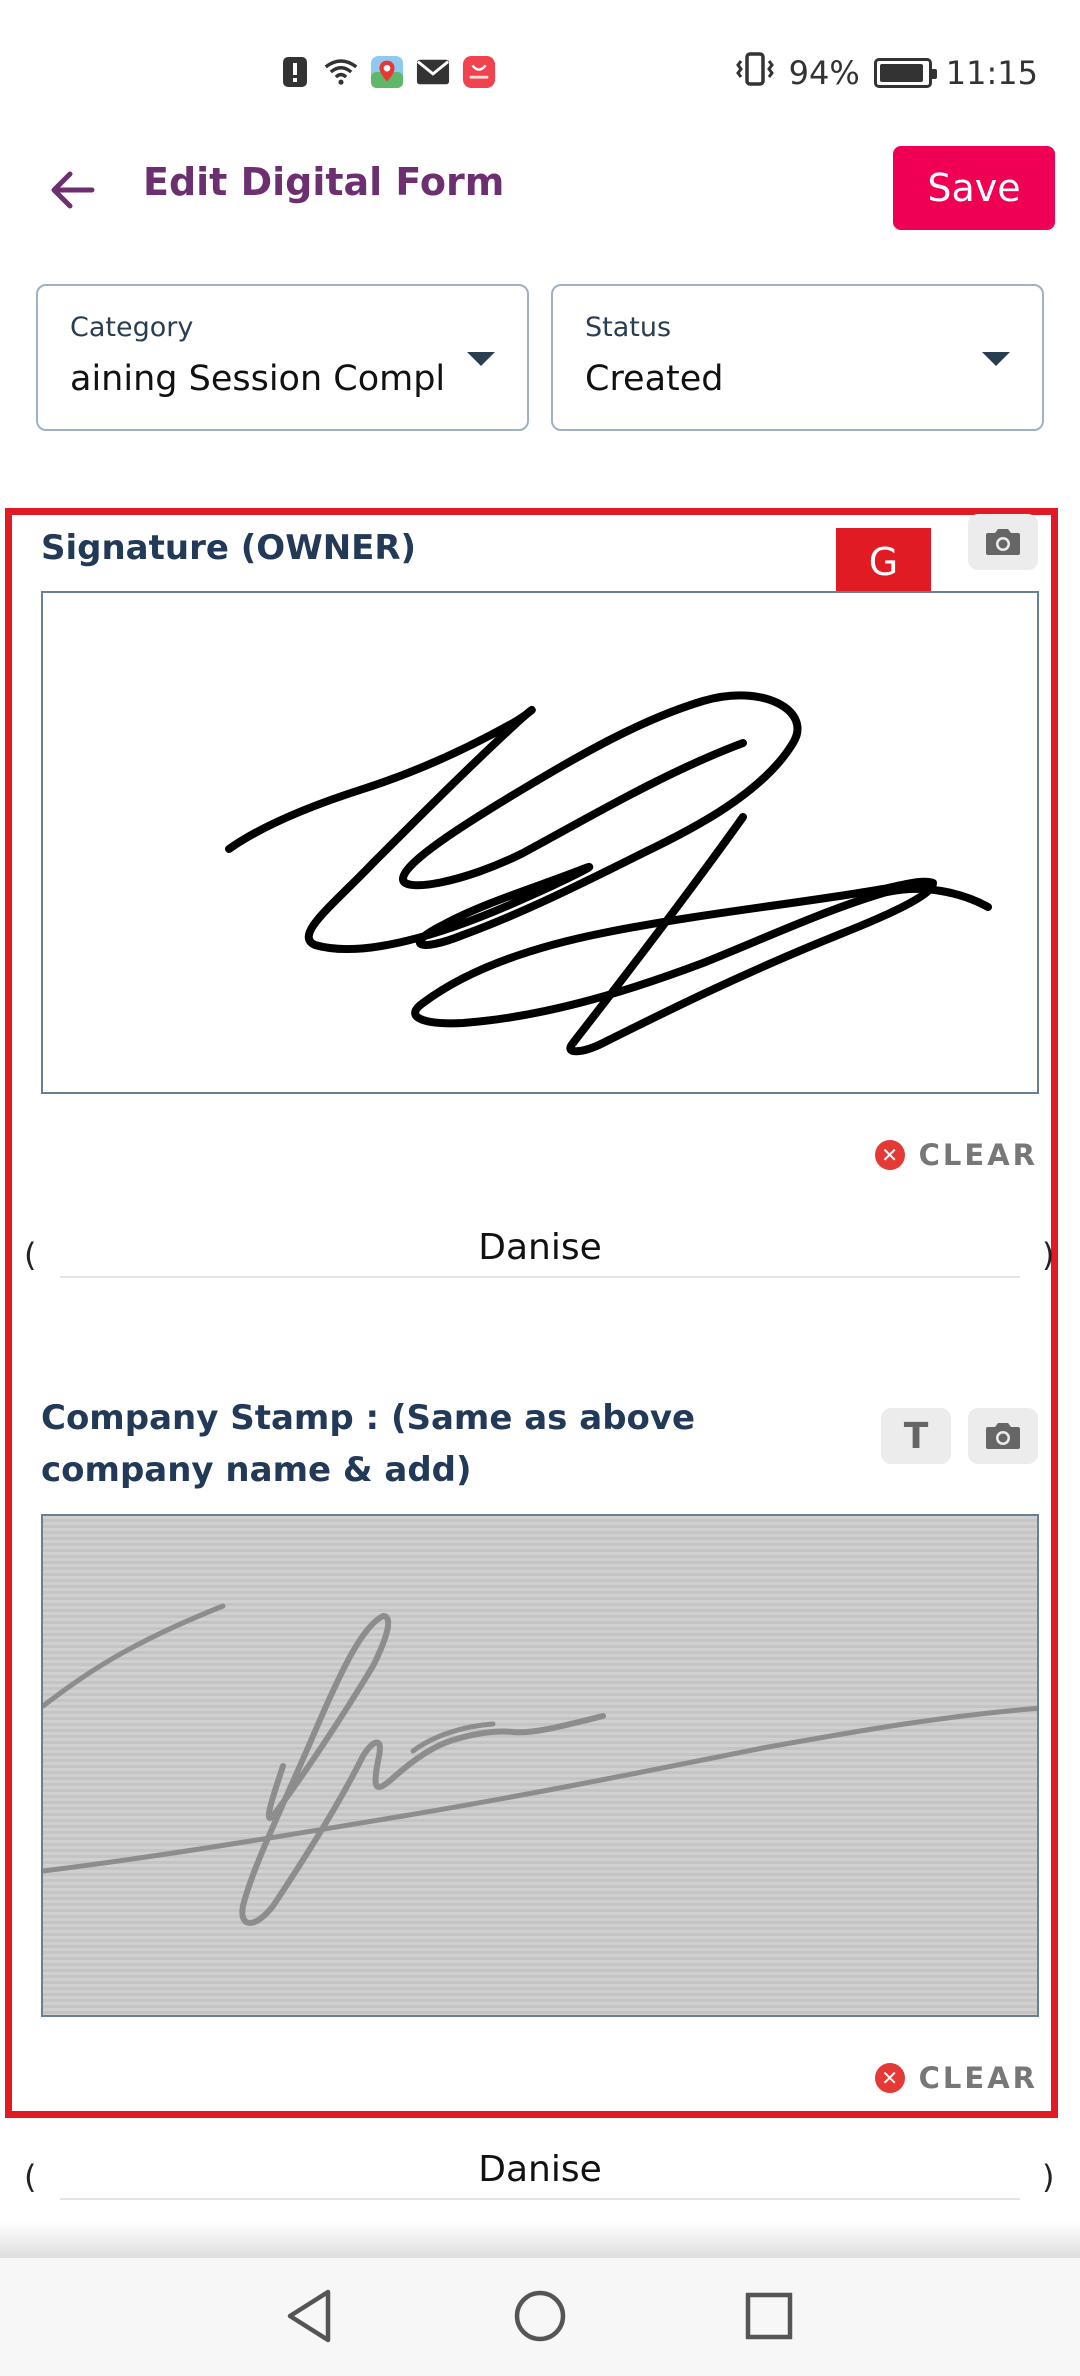  I want to click on category-value: aining Session Compl, so click(258, 379).